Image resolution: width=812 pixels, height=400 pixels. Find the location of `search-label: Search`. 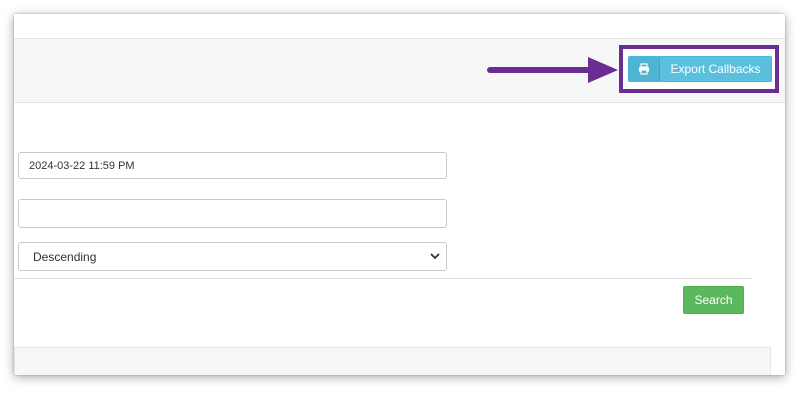

search-label: Search is located at coordinates (713, 300).